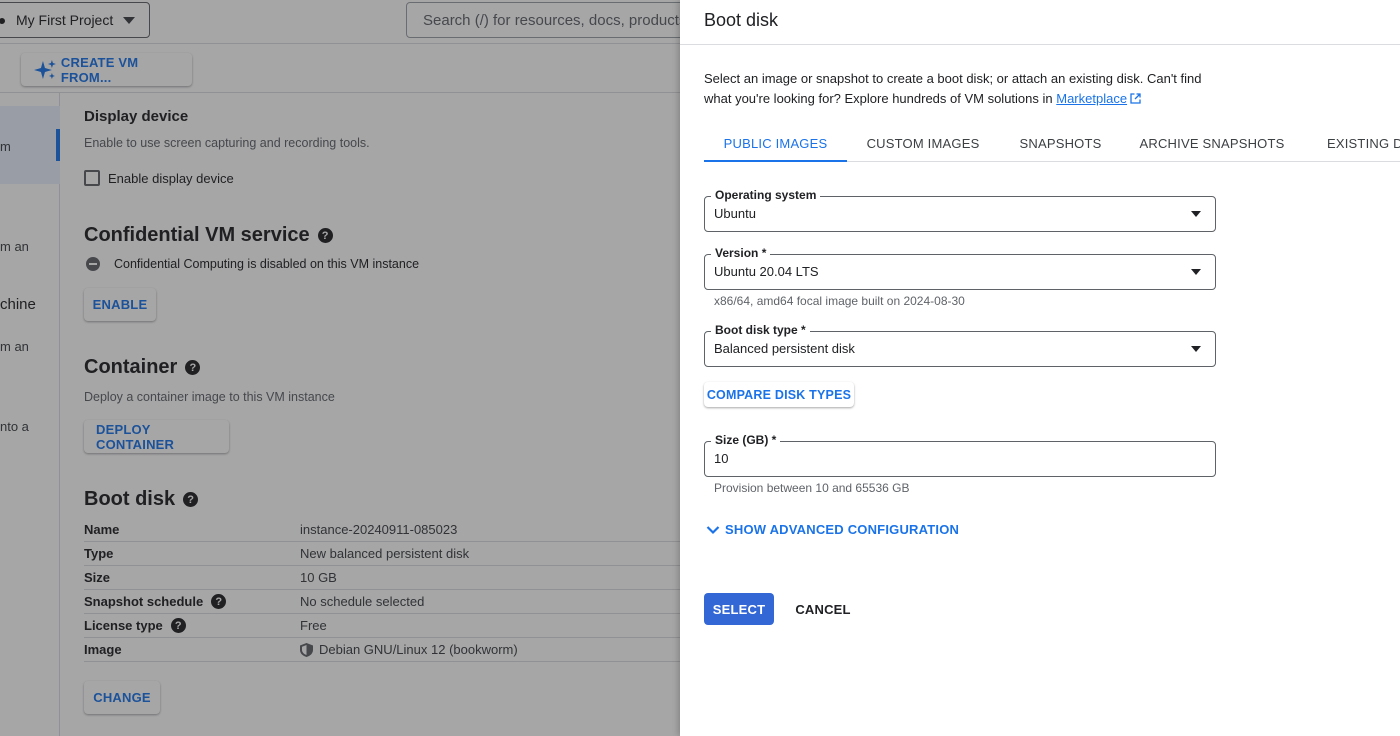  What do you see at coordinates (1040, 22) in the screenshot?
I see `panel-header: Boot disk` at bounding box center [1040, 22].